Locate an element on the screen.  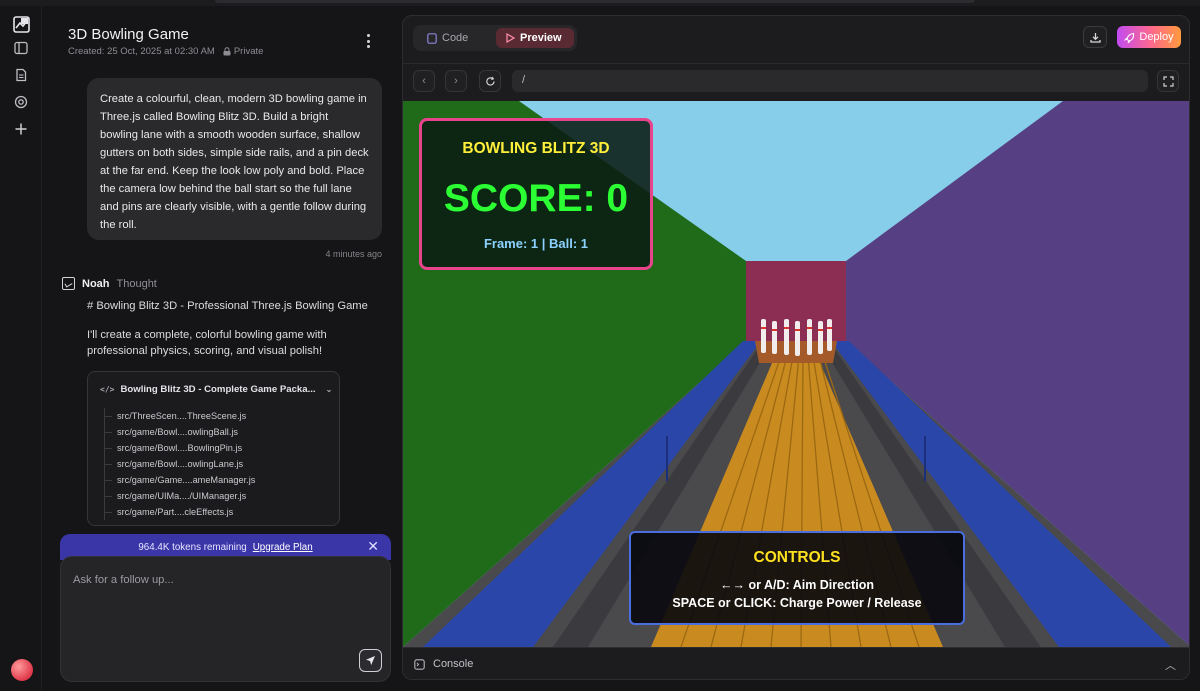
file-item: src/game/Game....ameManager.js is located at coordinates (179, 480).